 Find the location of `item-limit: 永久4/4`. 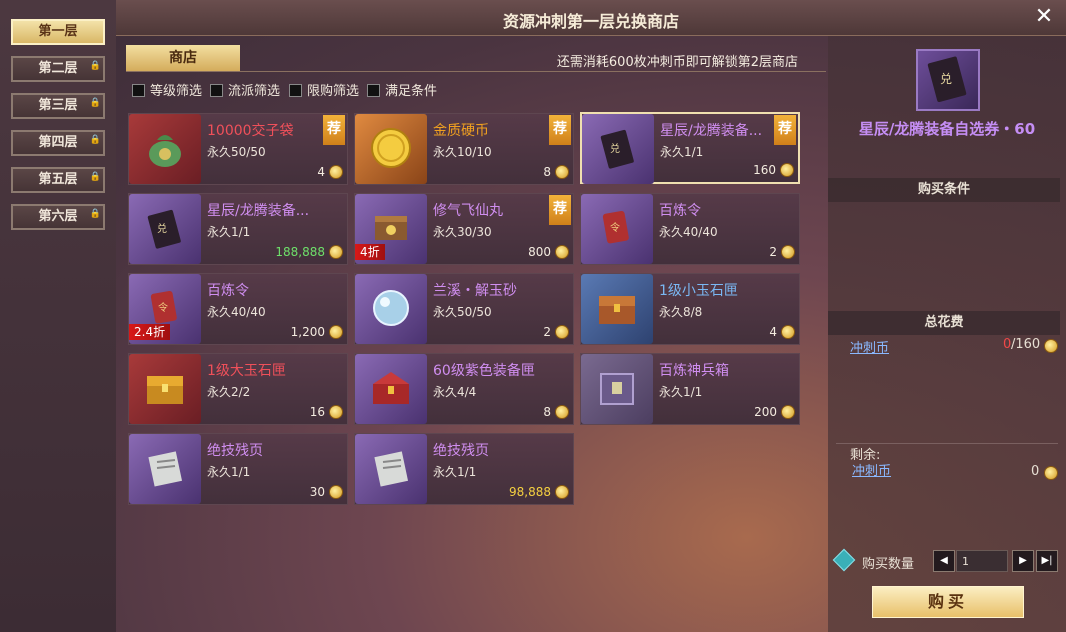

item-limit: 永久4/4 is located at coordinates (455, 392).